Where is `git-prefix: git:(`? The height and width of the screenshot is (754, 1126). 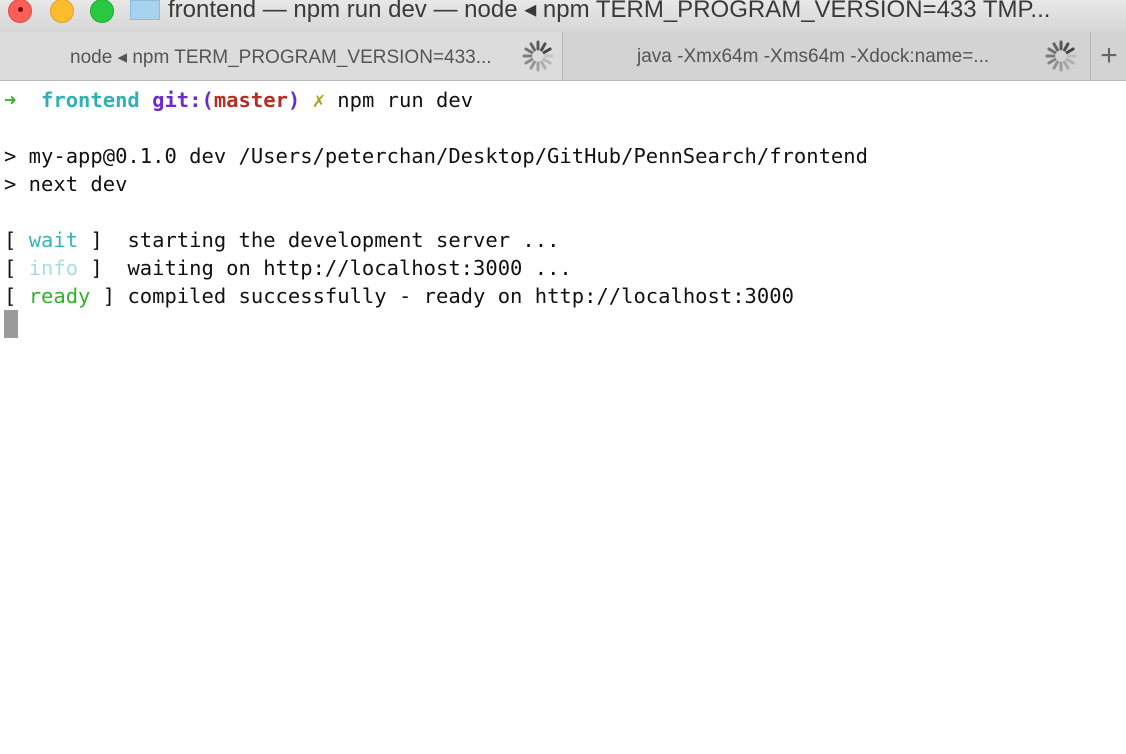
git-prefix: git:( is located at coordinates (183, 100).